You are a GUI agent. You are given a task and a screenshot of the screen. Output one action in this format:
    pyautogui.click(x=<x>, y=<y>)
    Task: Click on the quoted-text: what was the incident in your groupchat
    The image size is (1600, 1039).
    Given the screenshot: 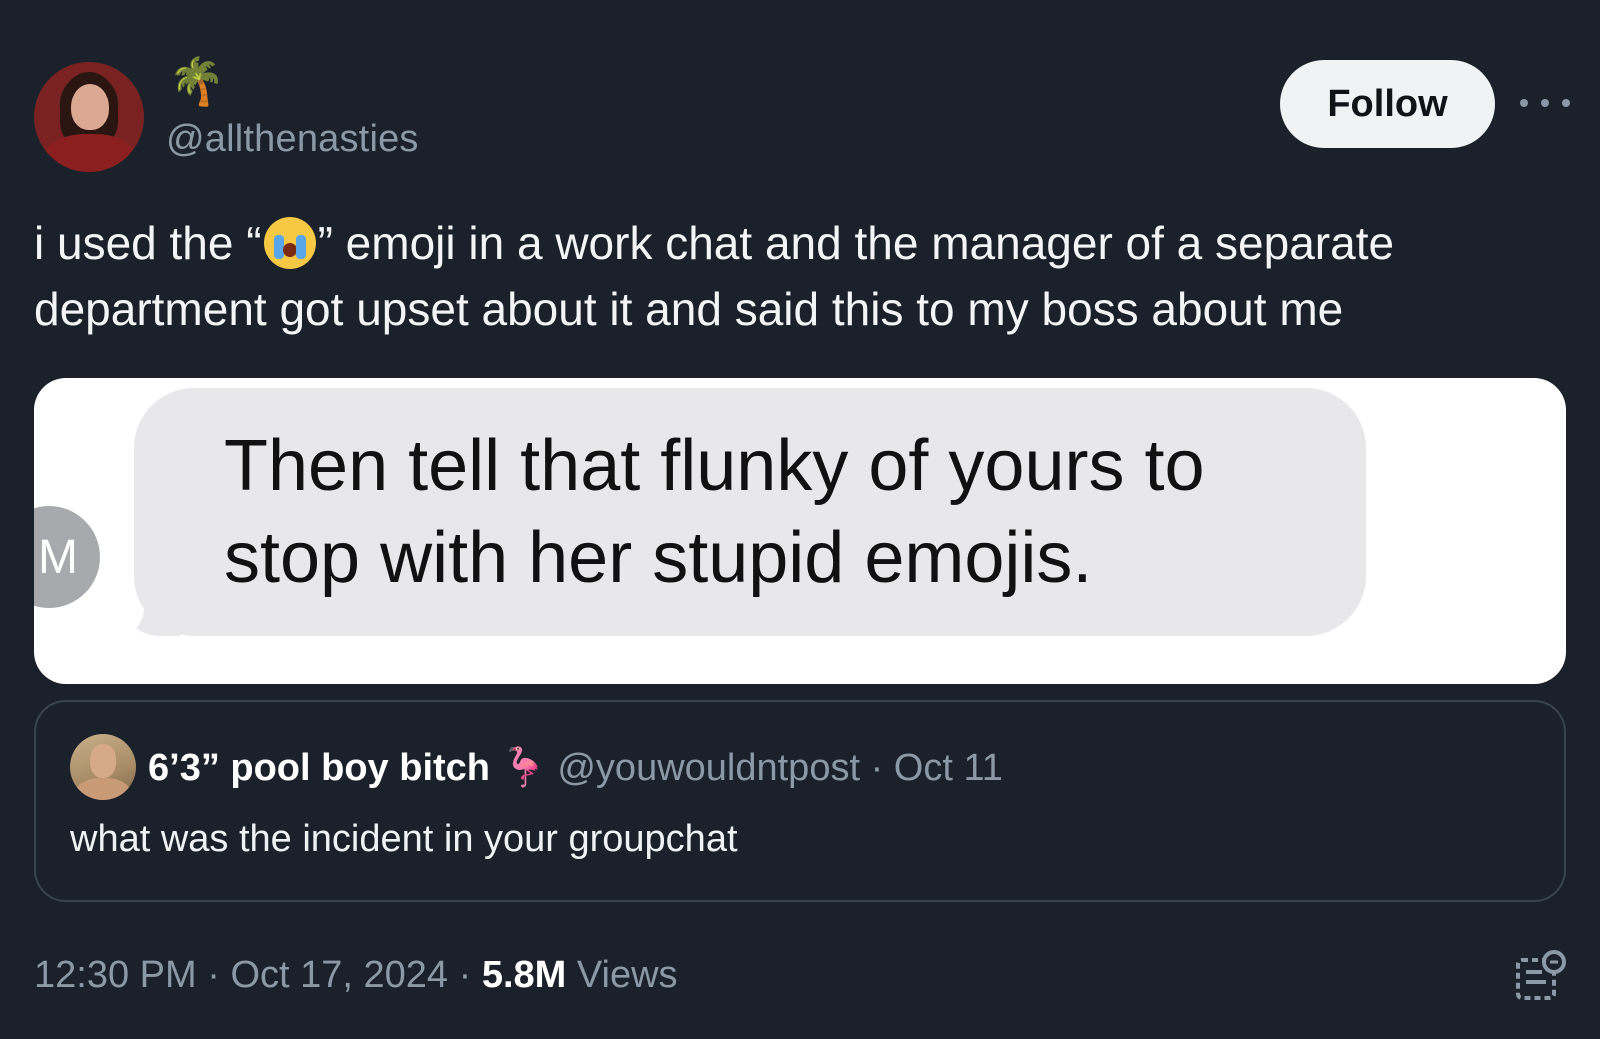 What is the action you would take?
    pyautogui.click(x=404, y=839)
    